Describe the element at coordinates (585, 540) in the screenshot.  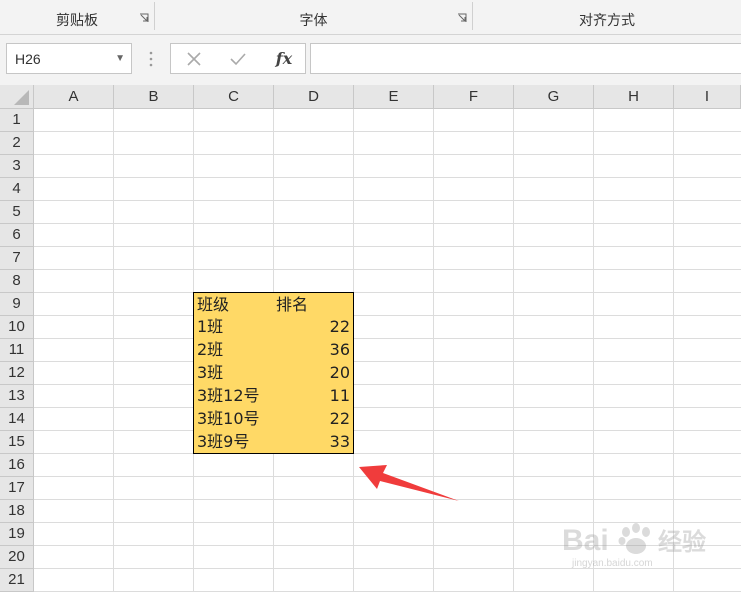
I see `svg-text: Bai` at that location.